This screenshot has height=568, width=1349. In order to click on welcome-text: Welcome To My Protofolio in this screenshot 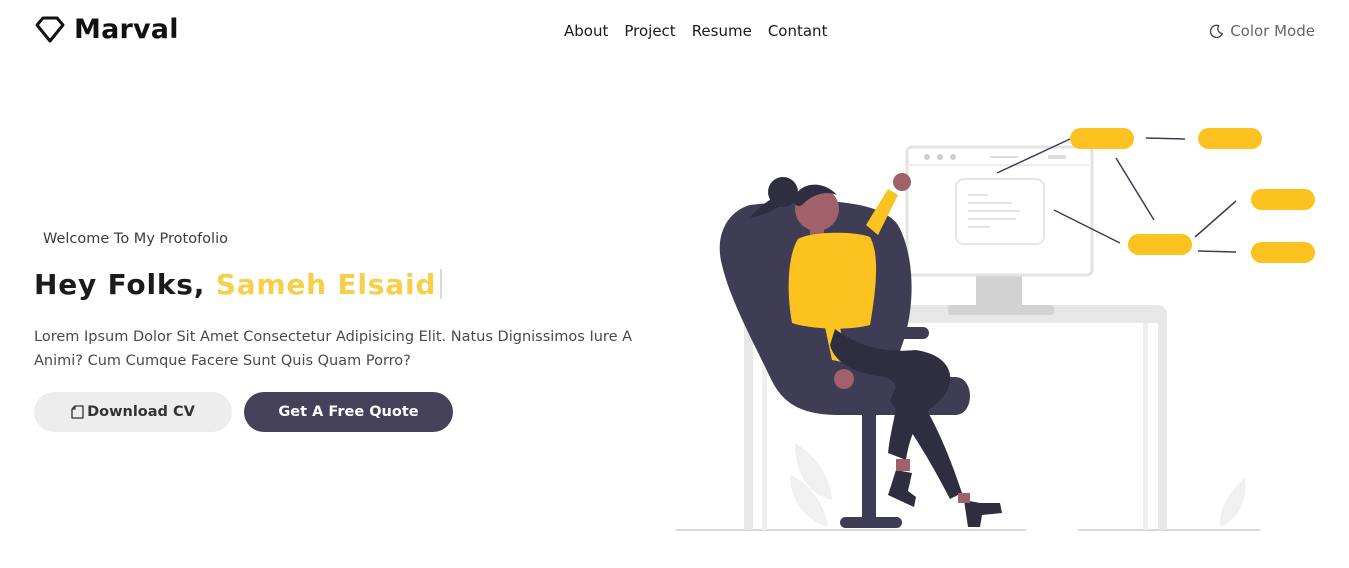, I will do `click(135, 239)`.